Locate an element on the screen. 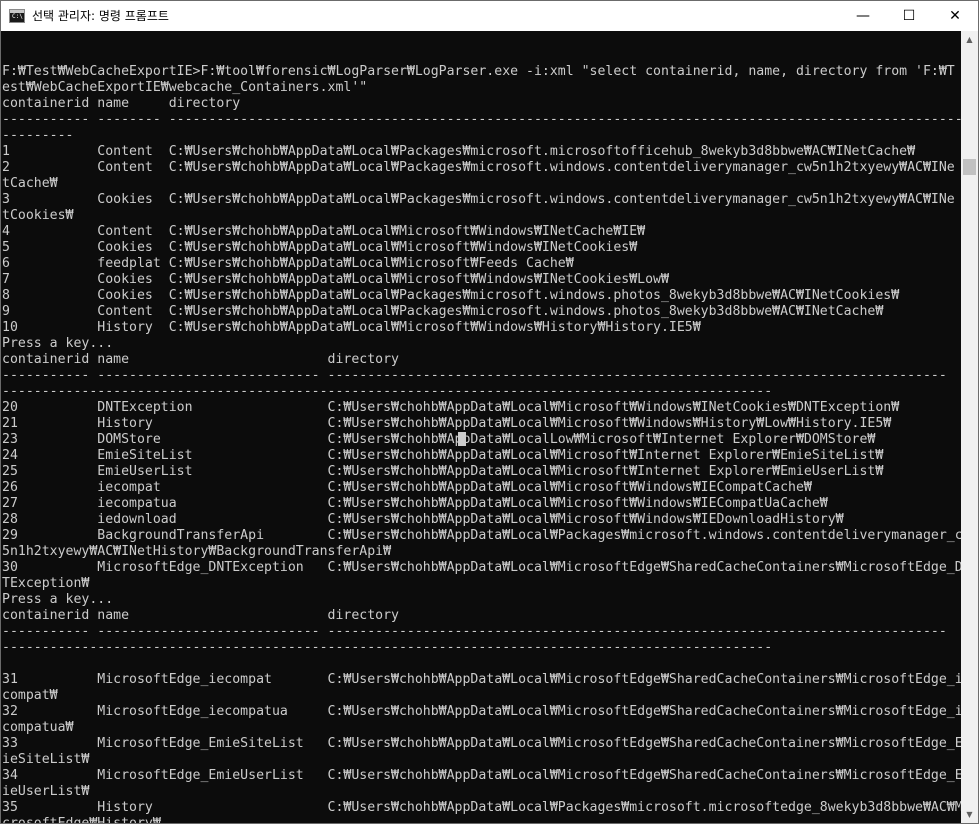 The height and width of the screenshot is (824, 979). close-button: ✕ is located at coordinates (955, 16).